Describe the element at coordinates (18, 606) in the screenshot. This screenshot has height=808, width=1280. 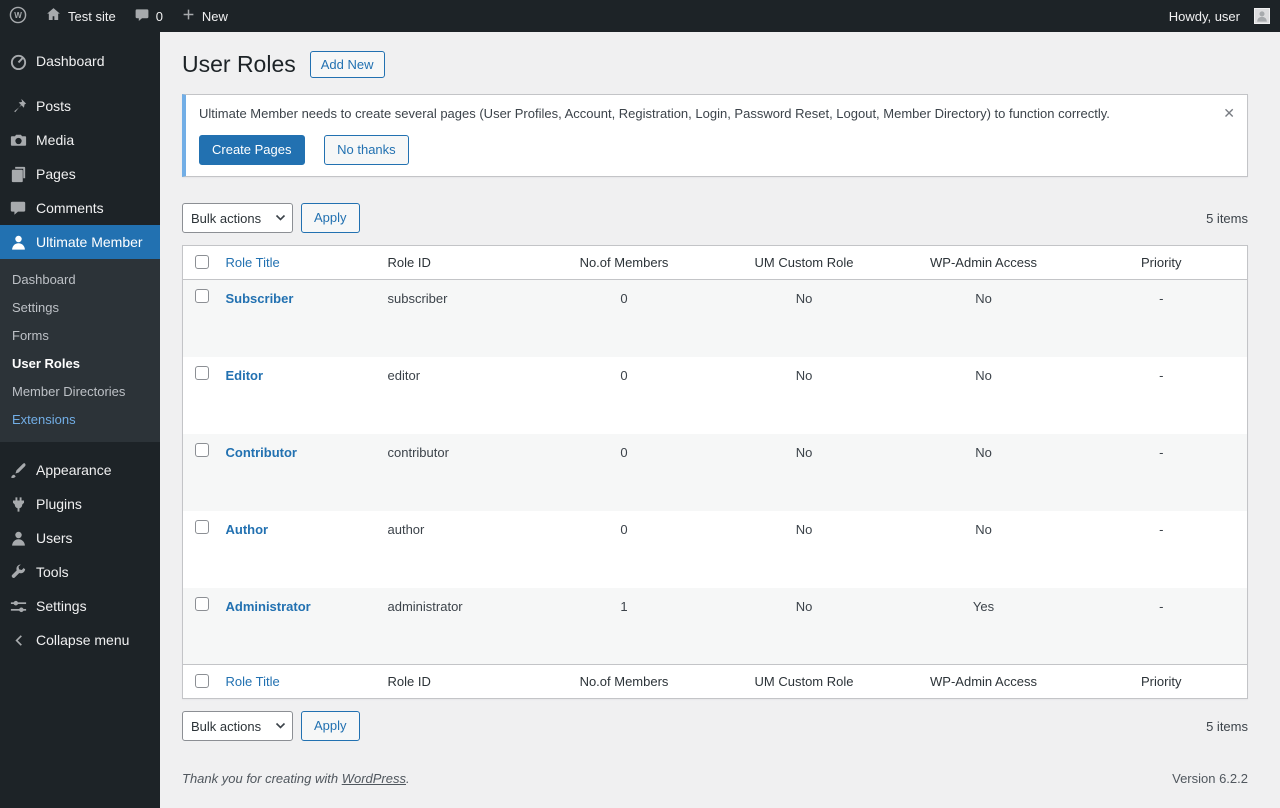
I see `settings-sliders-icon` at that location.